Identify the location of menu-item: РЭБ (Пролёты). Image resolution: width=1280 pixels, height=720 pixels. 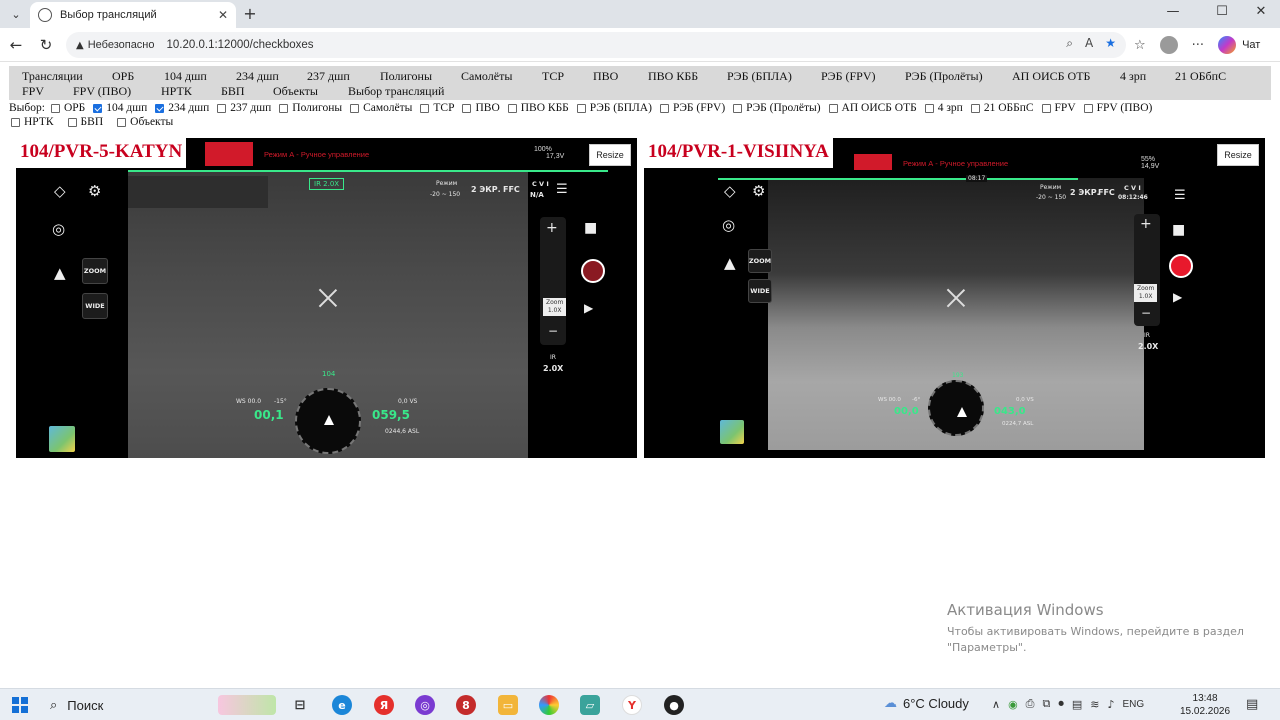
(944, 76).